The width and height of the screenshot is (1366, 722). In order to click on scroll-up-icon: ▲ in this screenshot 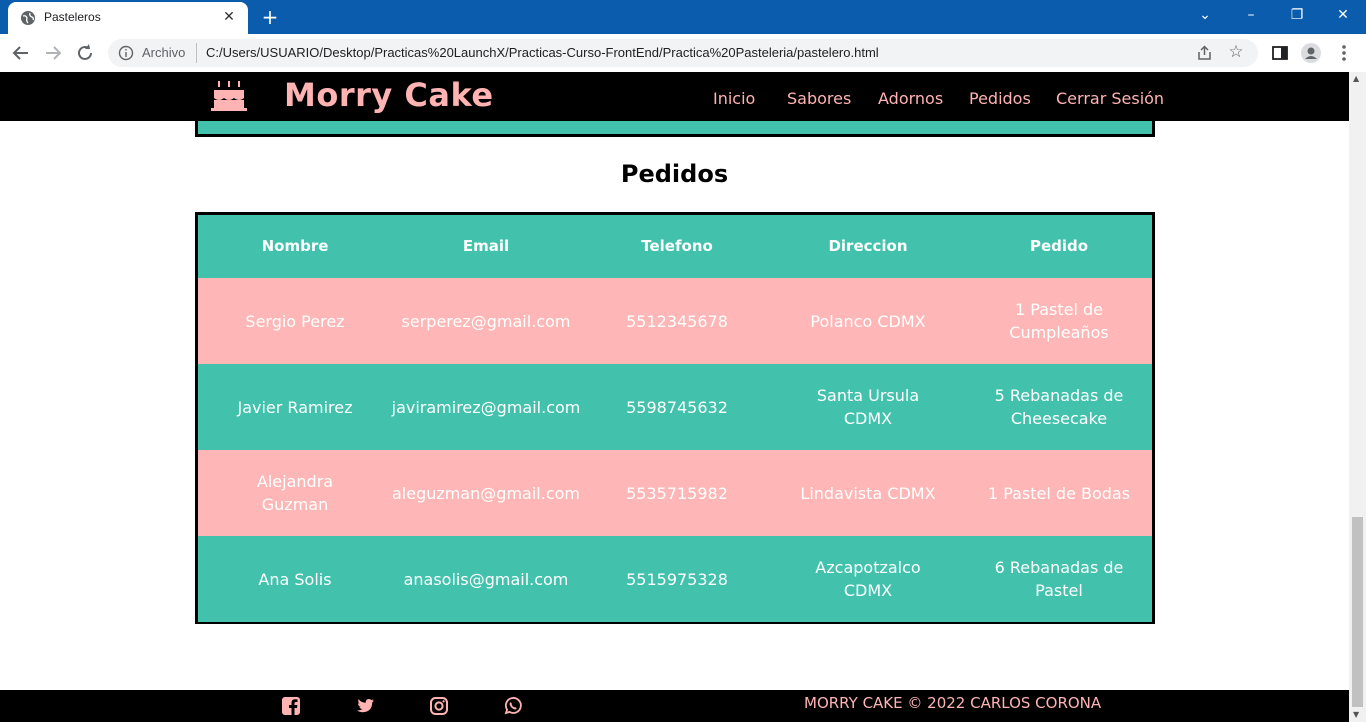, I will do `click(1356, 78)`.